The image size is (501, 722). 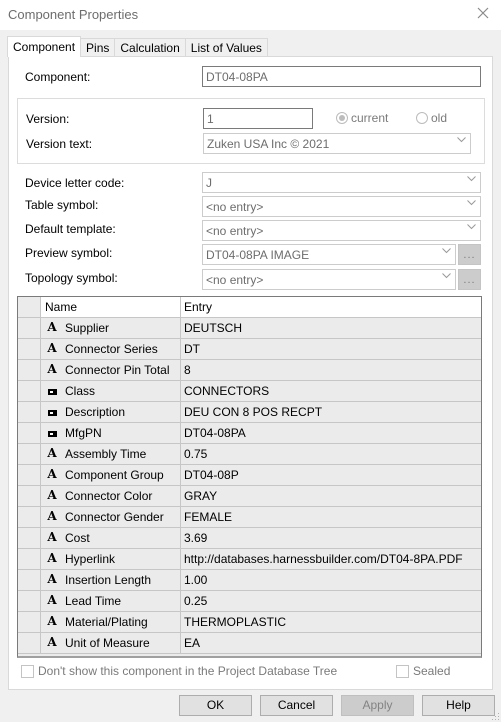 I want to click on preview-symbol-combo: DT04-08PA IMAGE, so click(x=329, y=254).